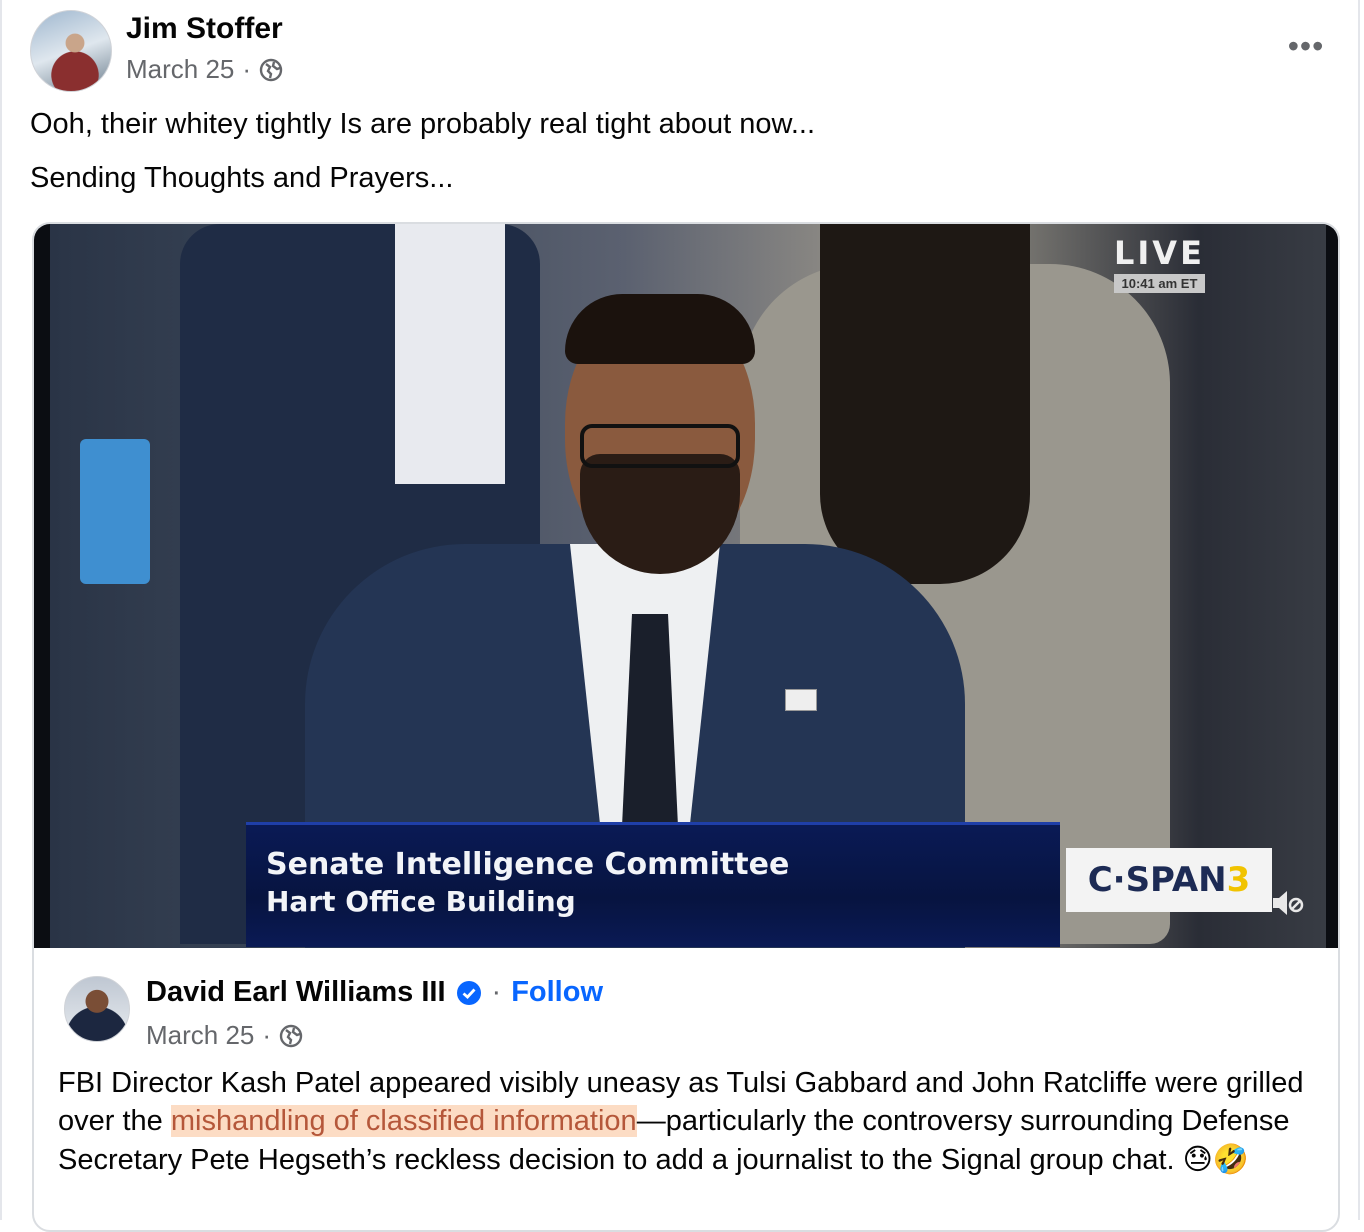  What do you see at coordinates (801, 700) in the screenshot?
I see `flag-pin` at bounding box center [801, 700].